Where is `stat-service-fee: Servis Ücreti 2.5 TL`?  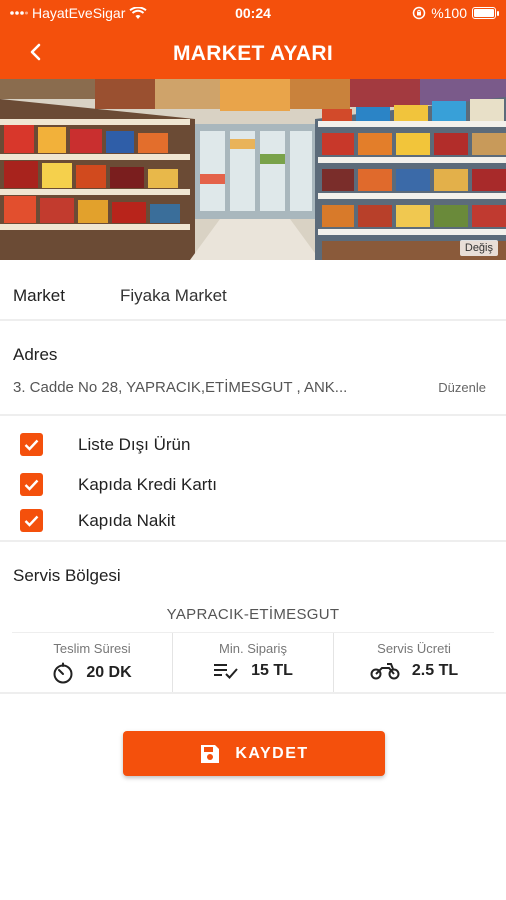 stat-service-fee: Servis Ücreti 2.5 TL is located at coordinates (413, 662).